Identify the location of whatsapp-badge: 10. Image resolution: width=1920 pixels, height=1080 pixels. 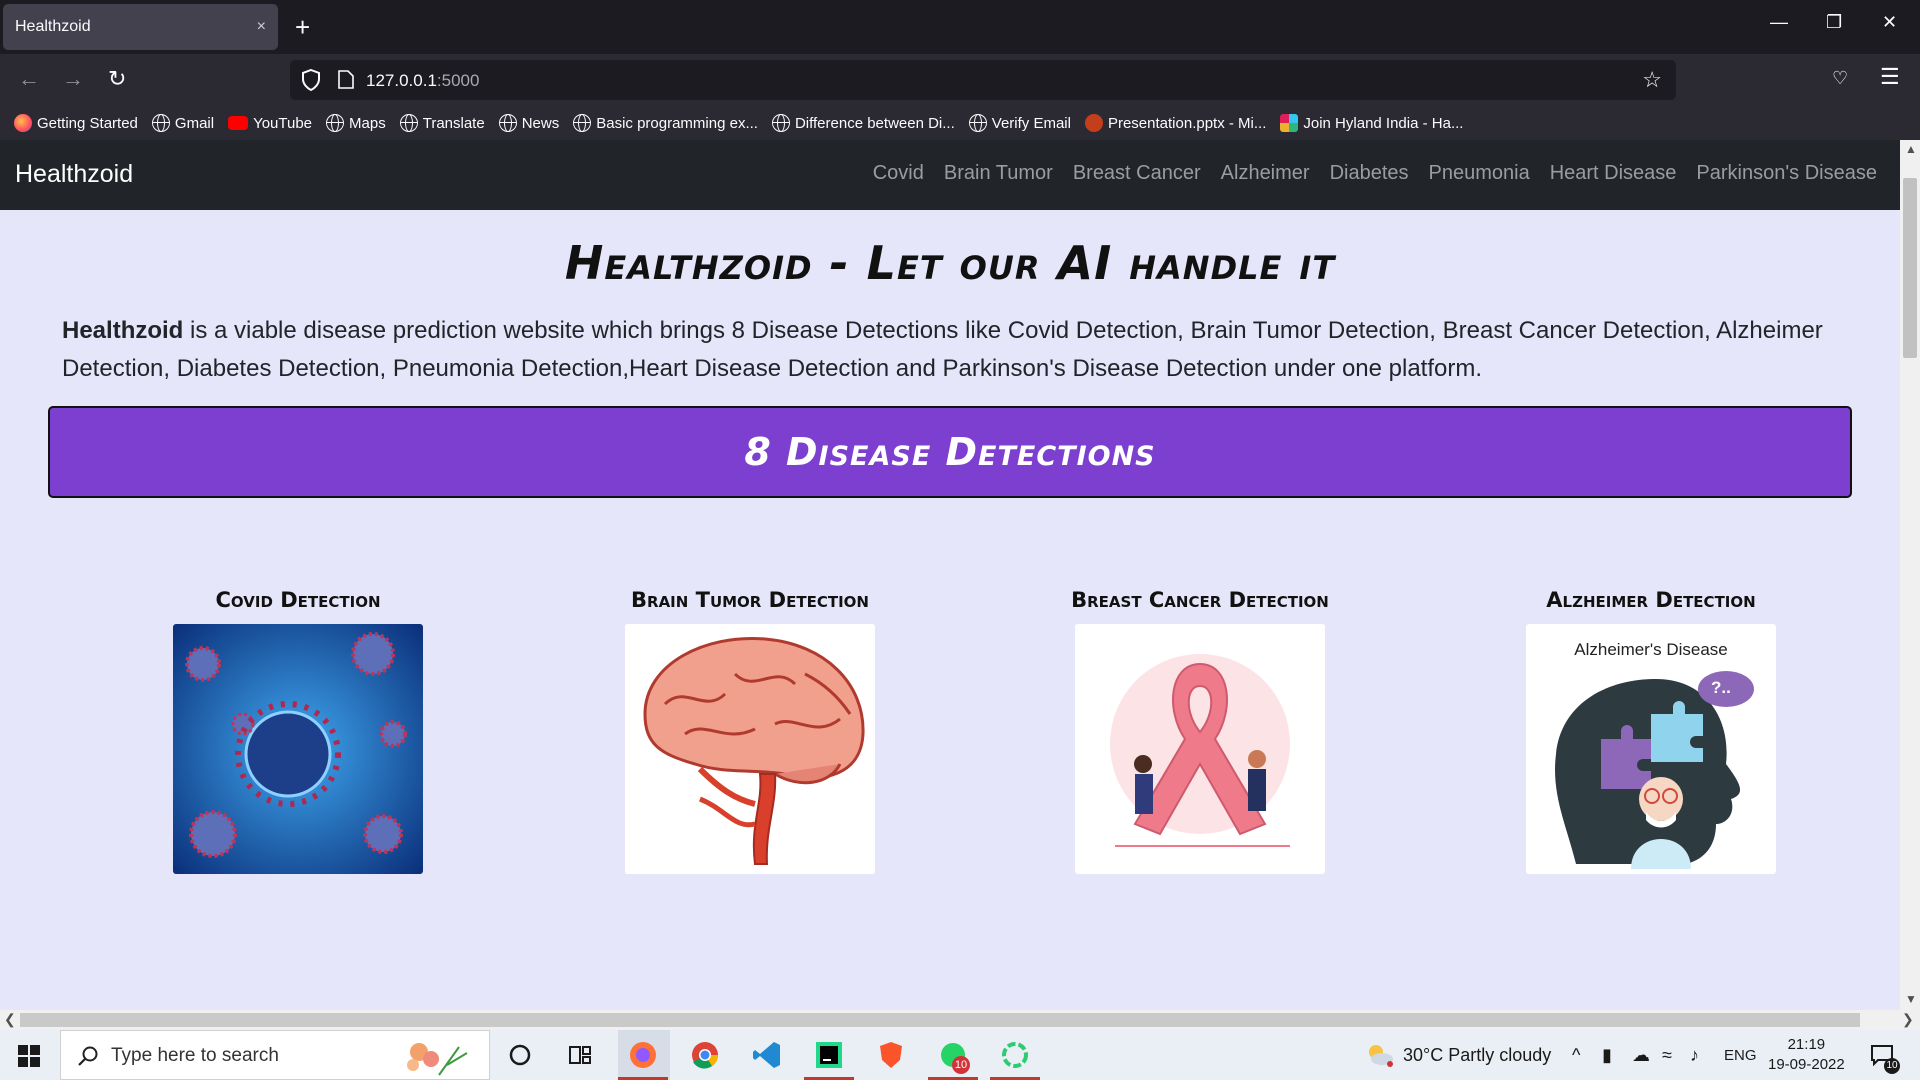
(961, 1065).